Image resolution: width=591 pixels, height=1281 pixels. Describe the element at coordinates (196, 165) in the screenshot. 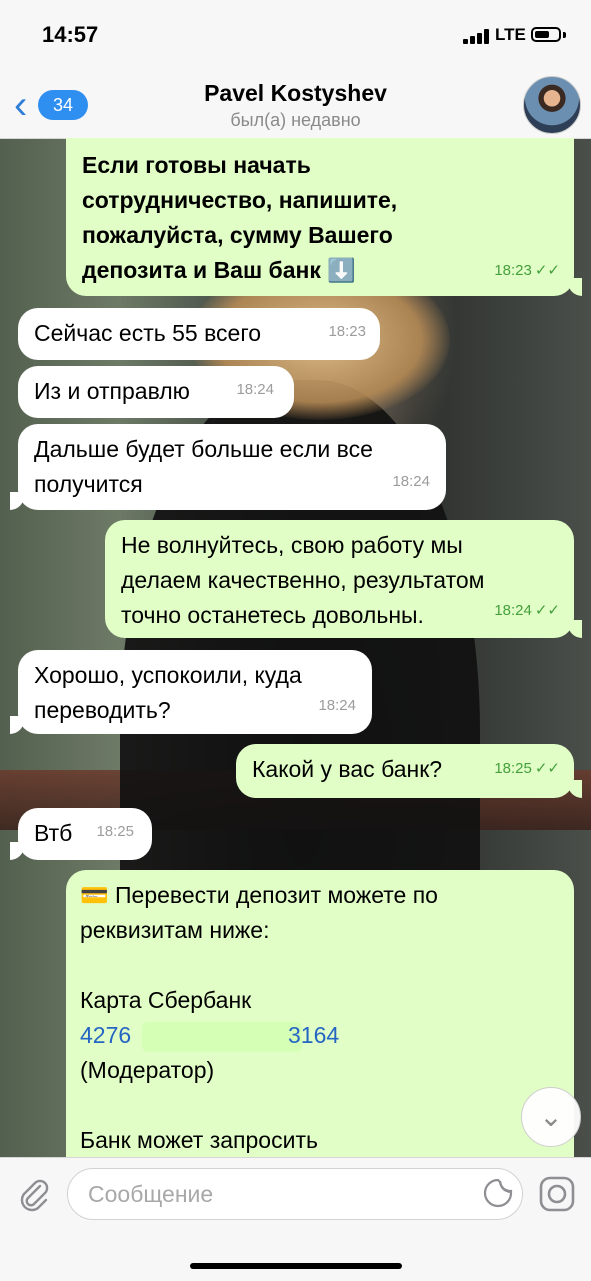

I see `message-line: Если готовы начать` at that location.